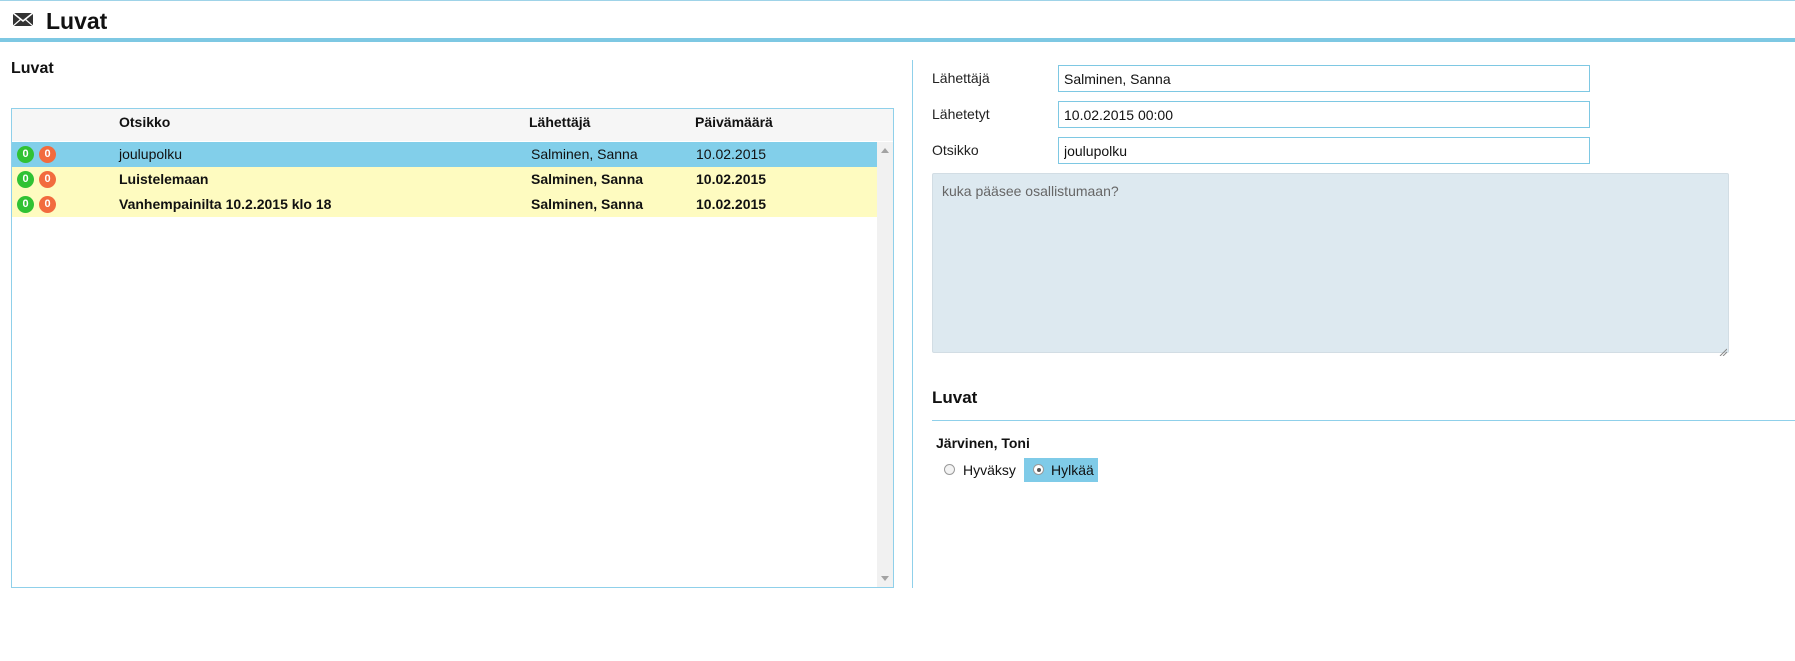 The height and width of the screenshot is (661, 1795). What do you see at coordinates (559, 122) in the screenshot?
I see `column-header-sender: Lähettäjä` at bounding box center [559, 122].